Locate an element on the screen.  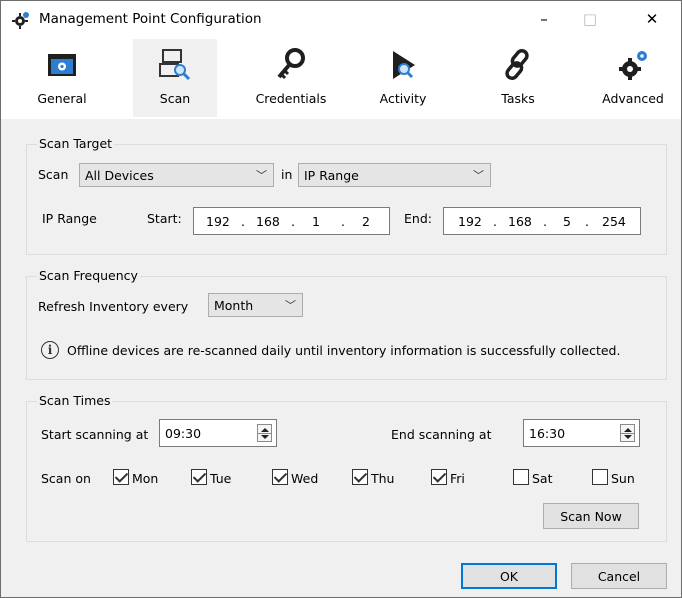
in-label: in is located at coordinates (287, 174).